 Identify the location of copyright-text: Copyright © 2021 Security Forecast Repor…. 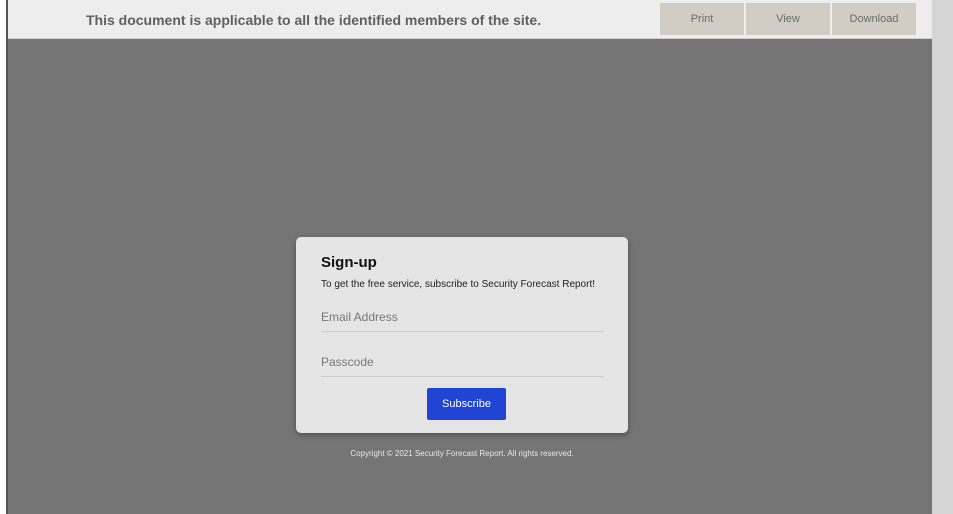
(462, 453).